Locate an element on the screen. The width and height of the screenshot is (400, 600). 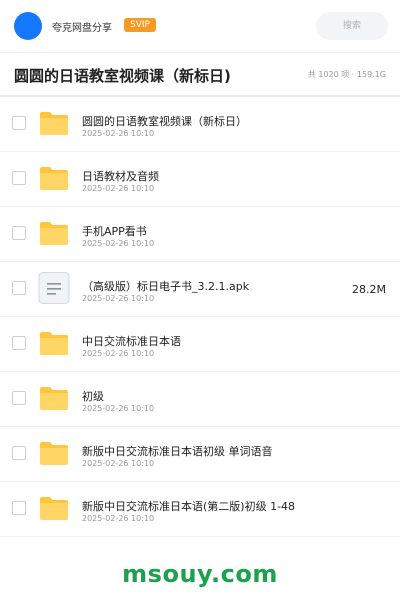
file-row: 新版中日交流标准日本语(第二版)初级 1-48 2025-02-26 10:10 is located at coordinates (200, 509).